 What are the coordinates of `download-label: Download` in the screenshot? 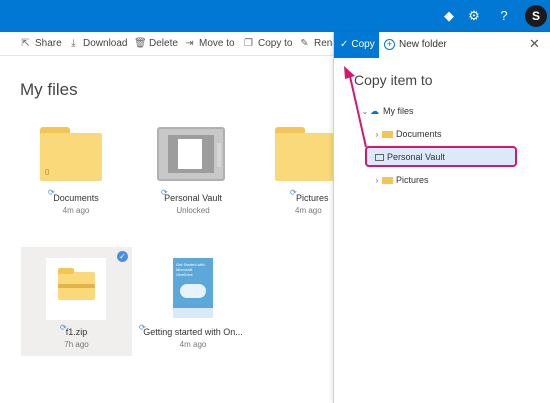 It's located at (105, 43).